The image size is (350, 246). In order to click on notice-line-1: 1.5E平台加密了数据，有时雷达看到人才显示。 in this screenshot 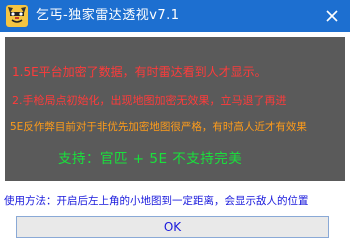, I will do `click(139, 72)`.